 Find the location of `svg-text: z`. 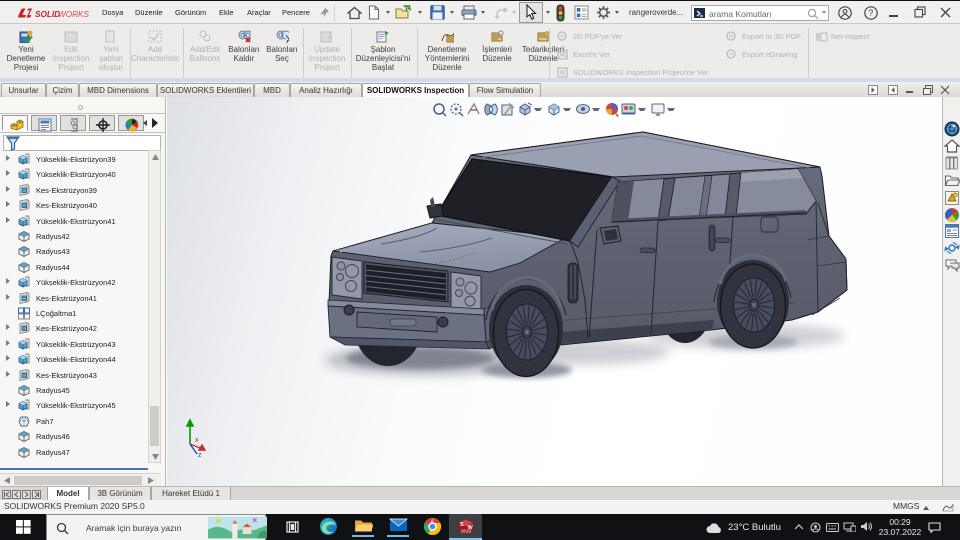

svg-text: z is located at coordinates (200, 454).